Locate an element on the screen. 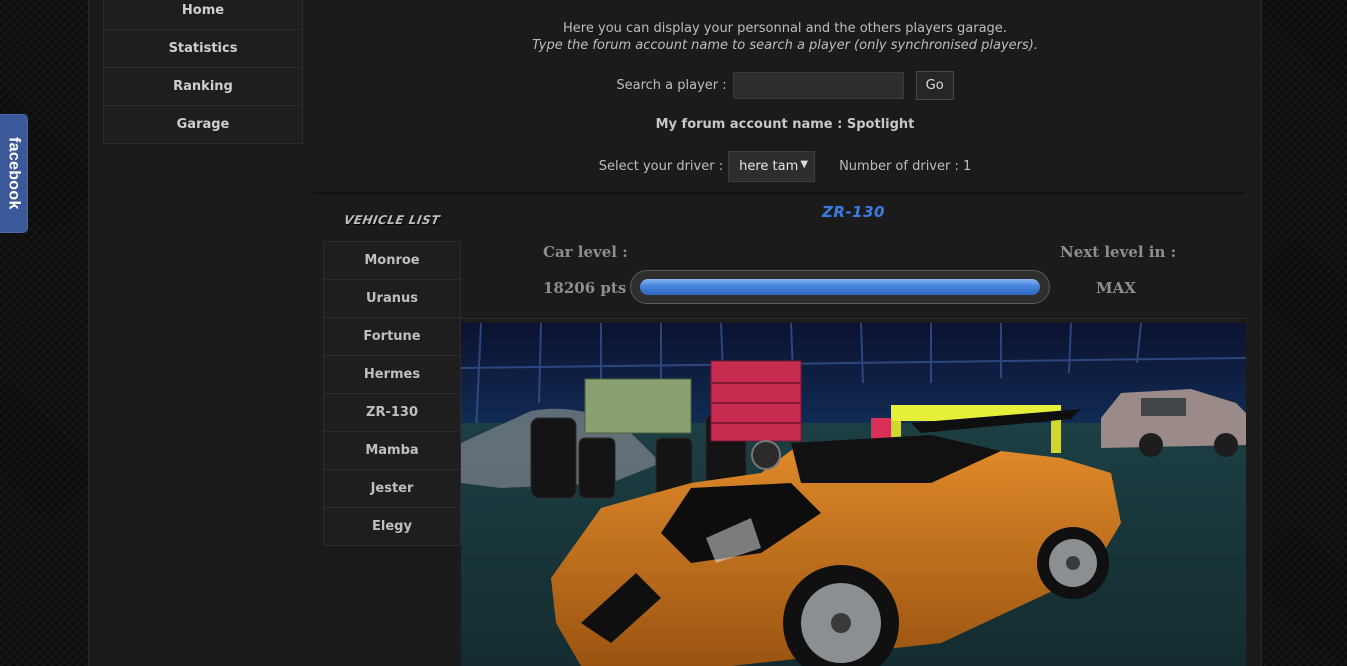 The width and height of the screenshot is (1347, 666). car-name: ZR-130 is located at coordinates (853, 212).